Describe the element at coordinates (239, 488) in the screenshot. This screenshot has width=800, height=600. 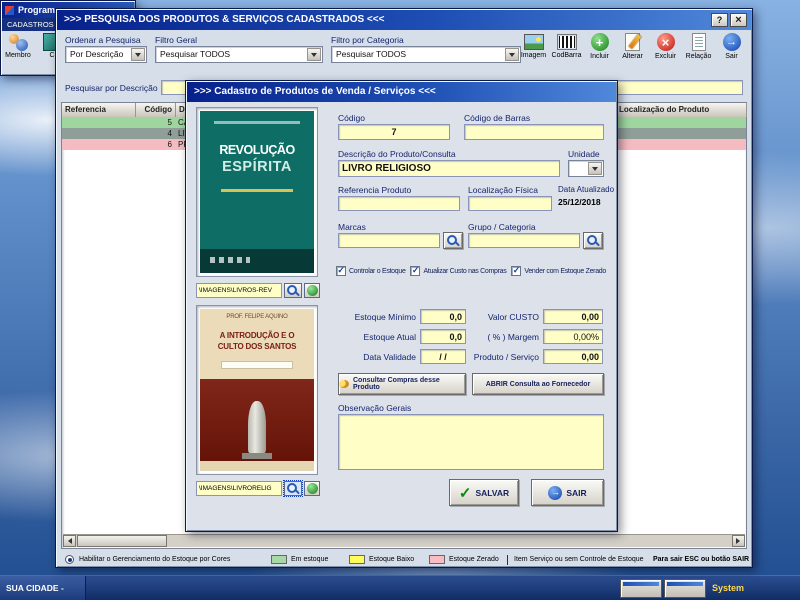
I see `image2-path-input` at that location.